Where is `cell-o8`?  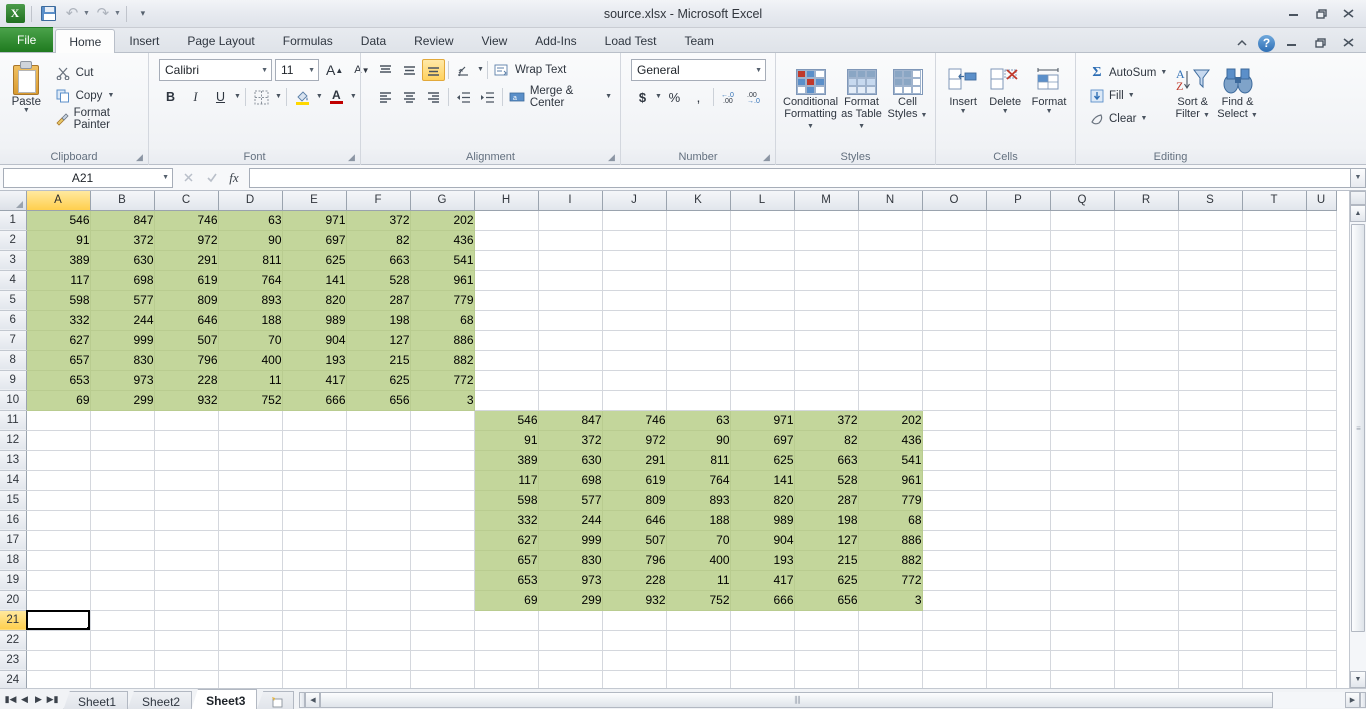 cell-o8 is located at coordinates (954, 360).